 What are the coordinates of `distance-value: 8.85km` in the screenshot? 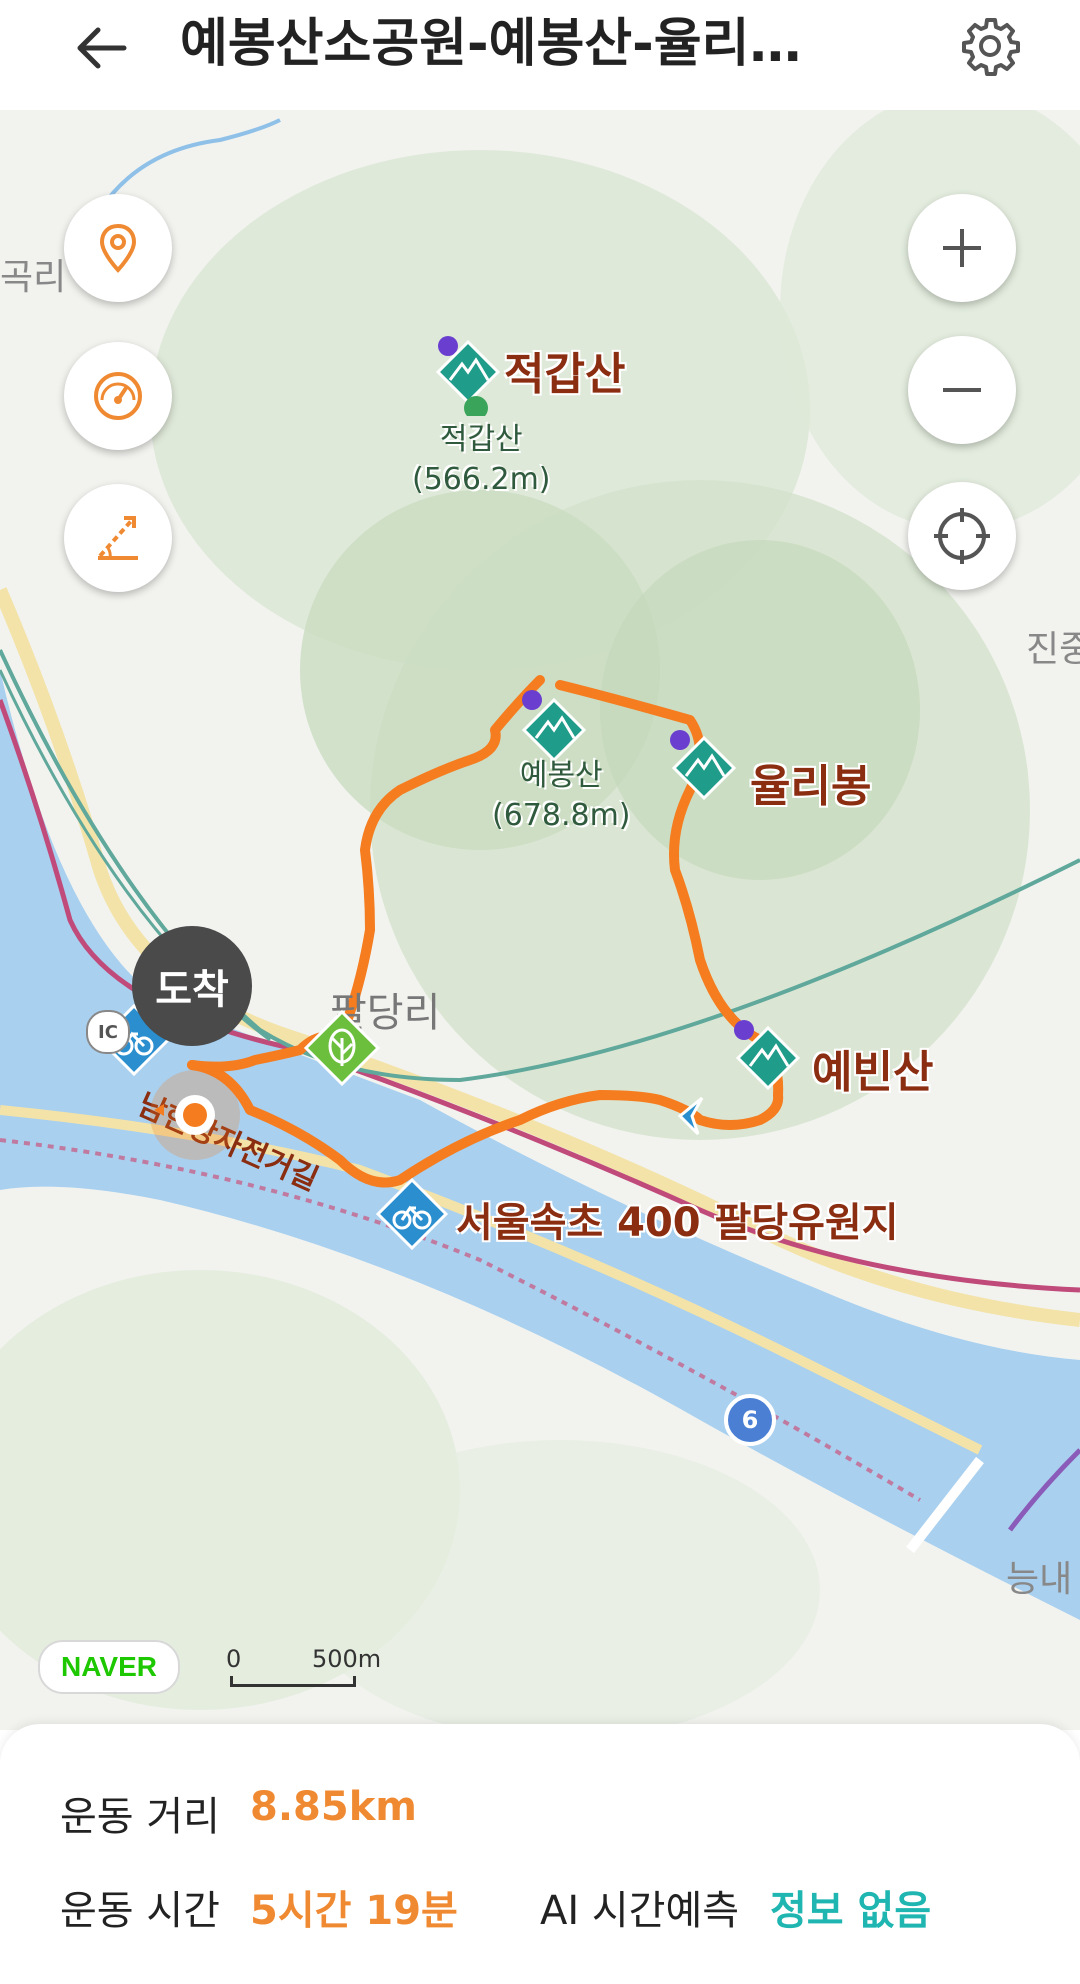 It's located at (333, 1807).